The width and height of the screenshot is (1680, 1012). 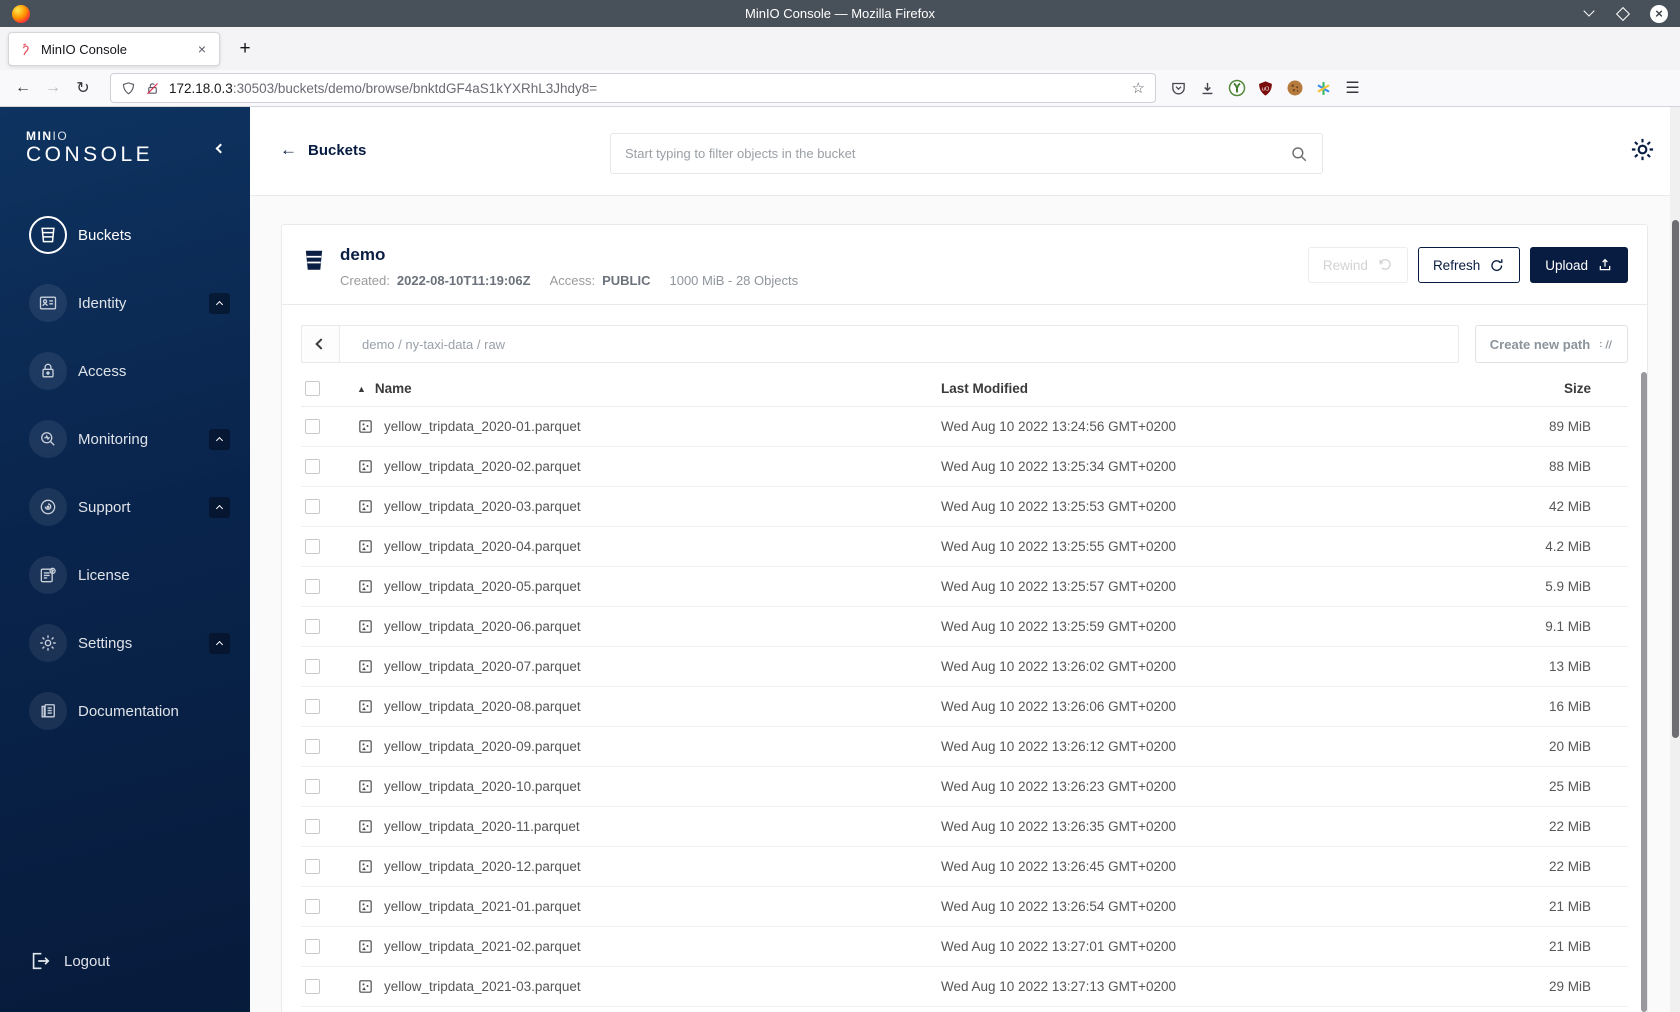 What do you see at coordinates (1569, 426) in the screenshot?
I see `object-size: 89 MiB` at bounding box center [1569, 426].